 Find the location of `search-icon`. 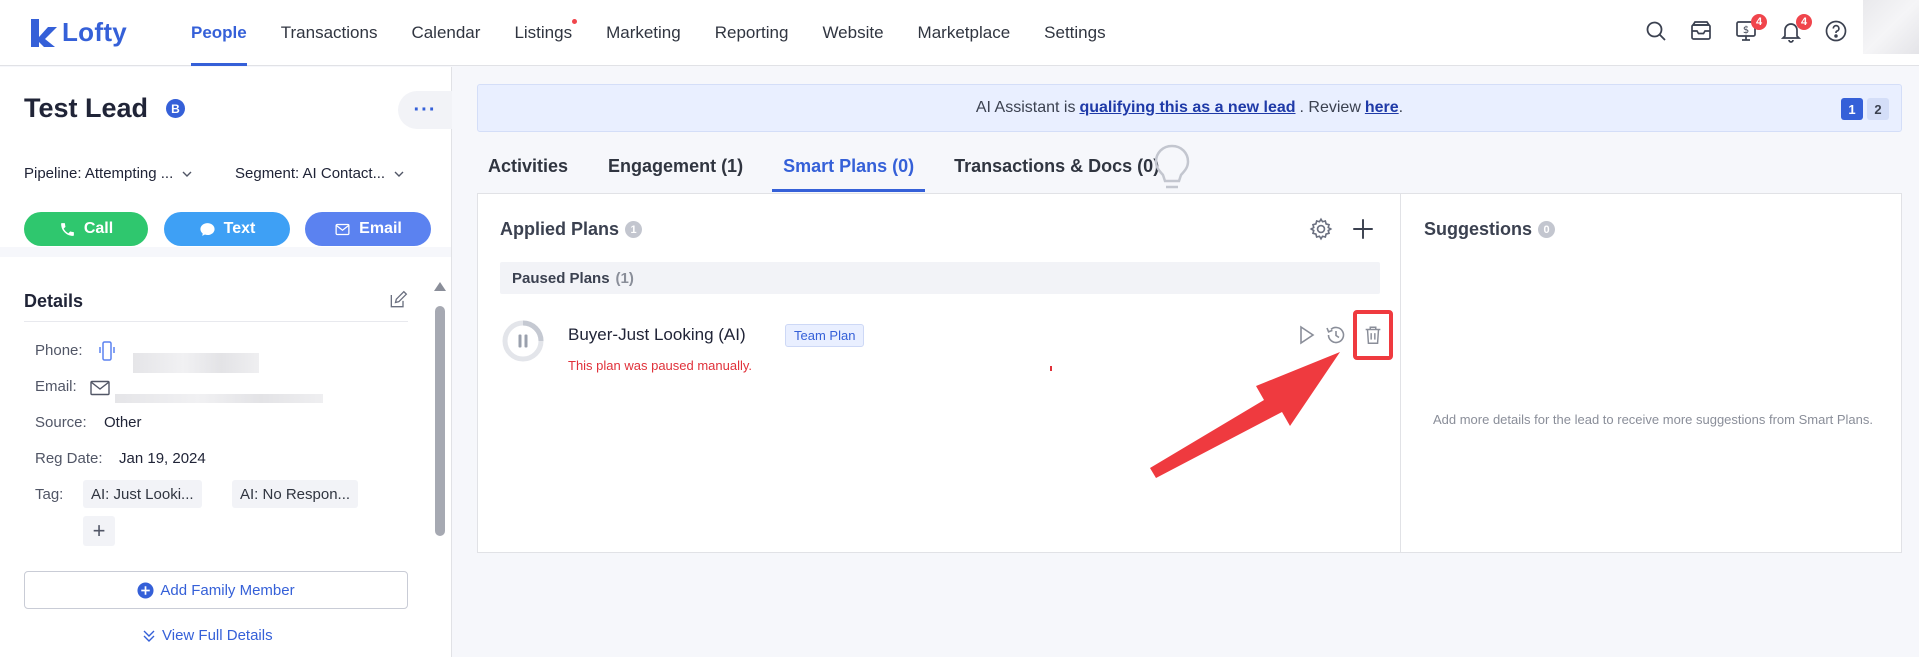

search-icon is located at coordinates (1656, 31).